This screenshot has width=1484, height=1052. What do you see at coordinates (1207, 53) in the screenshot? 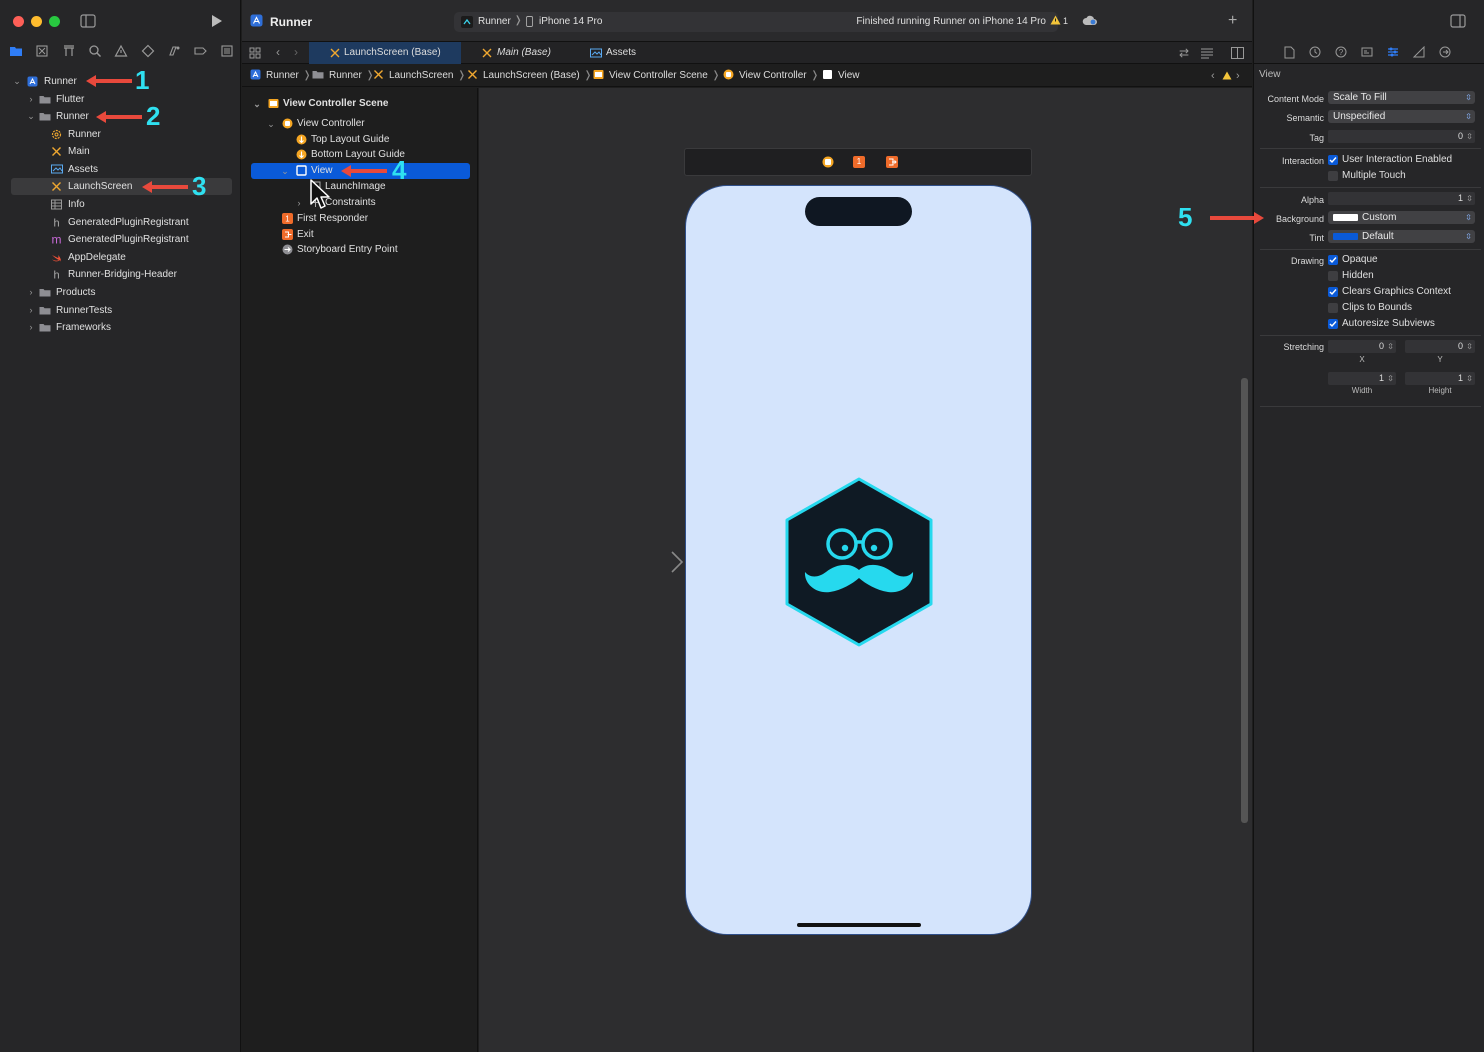
I see `lines-icon` at bounding box center [1207, 53].